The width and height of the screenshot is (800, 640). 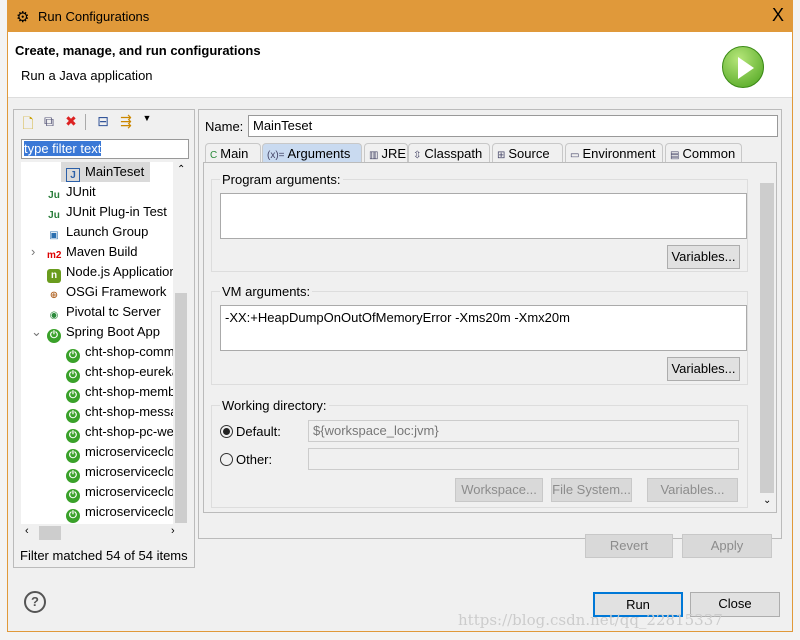 I want to click on tree-item: ⌄ ⏻ Spring Boot App, so click(x=90, y=332).